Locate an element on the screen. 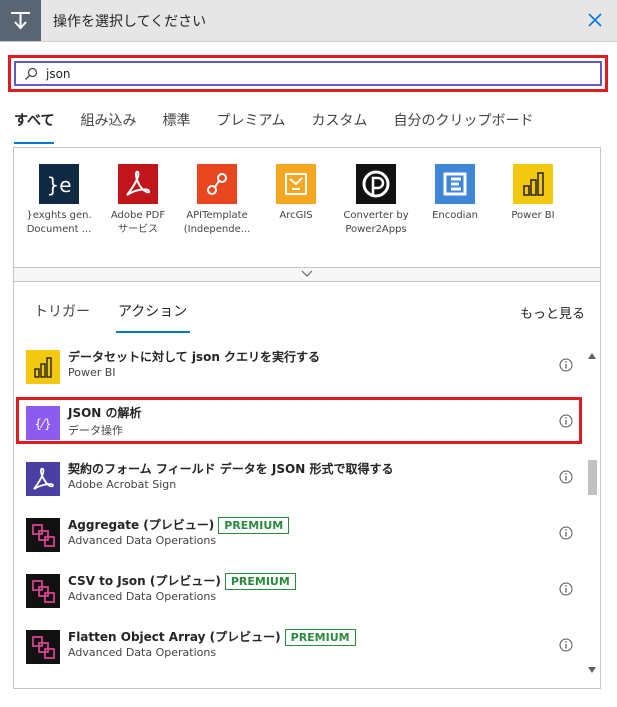 The height and width of the screenshot is (707, 617). action-step-icon is located at coordinates (20, 20).